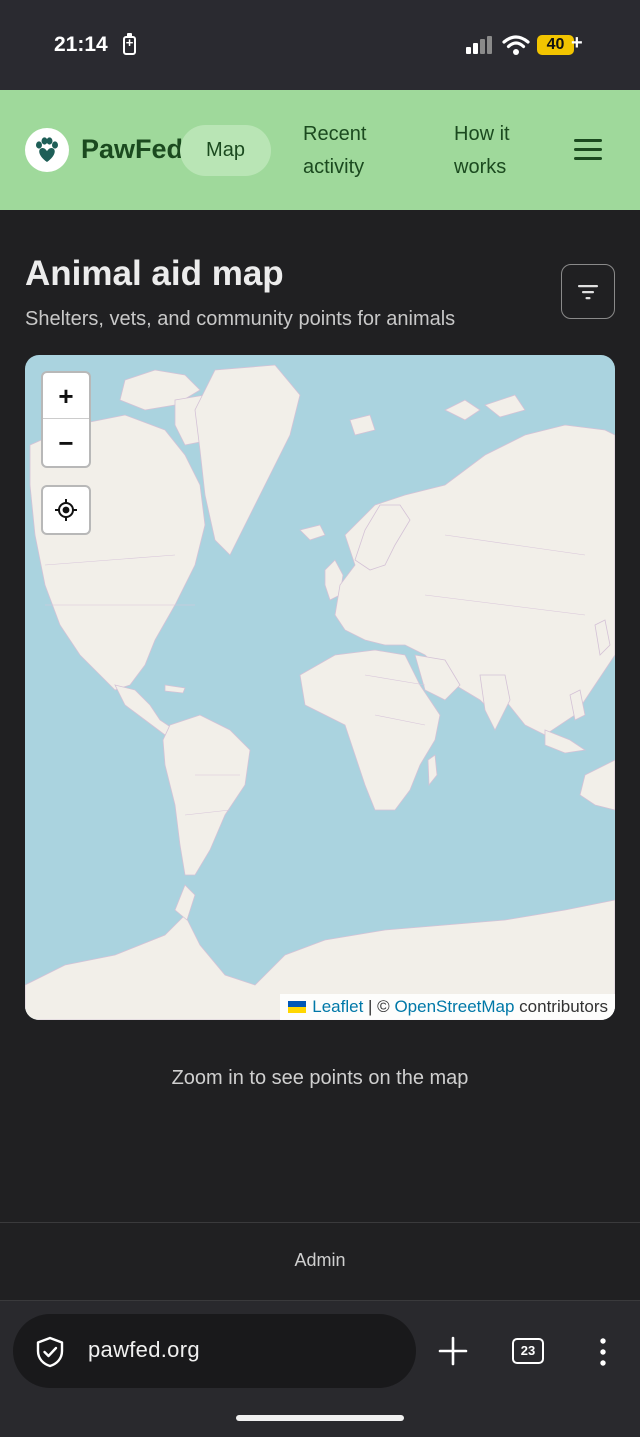 Image resolution: width=640 pixels, height=1437 pixels. I want to click on zoom-in-button: +, so click(66, 396).